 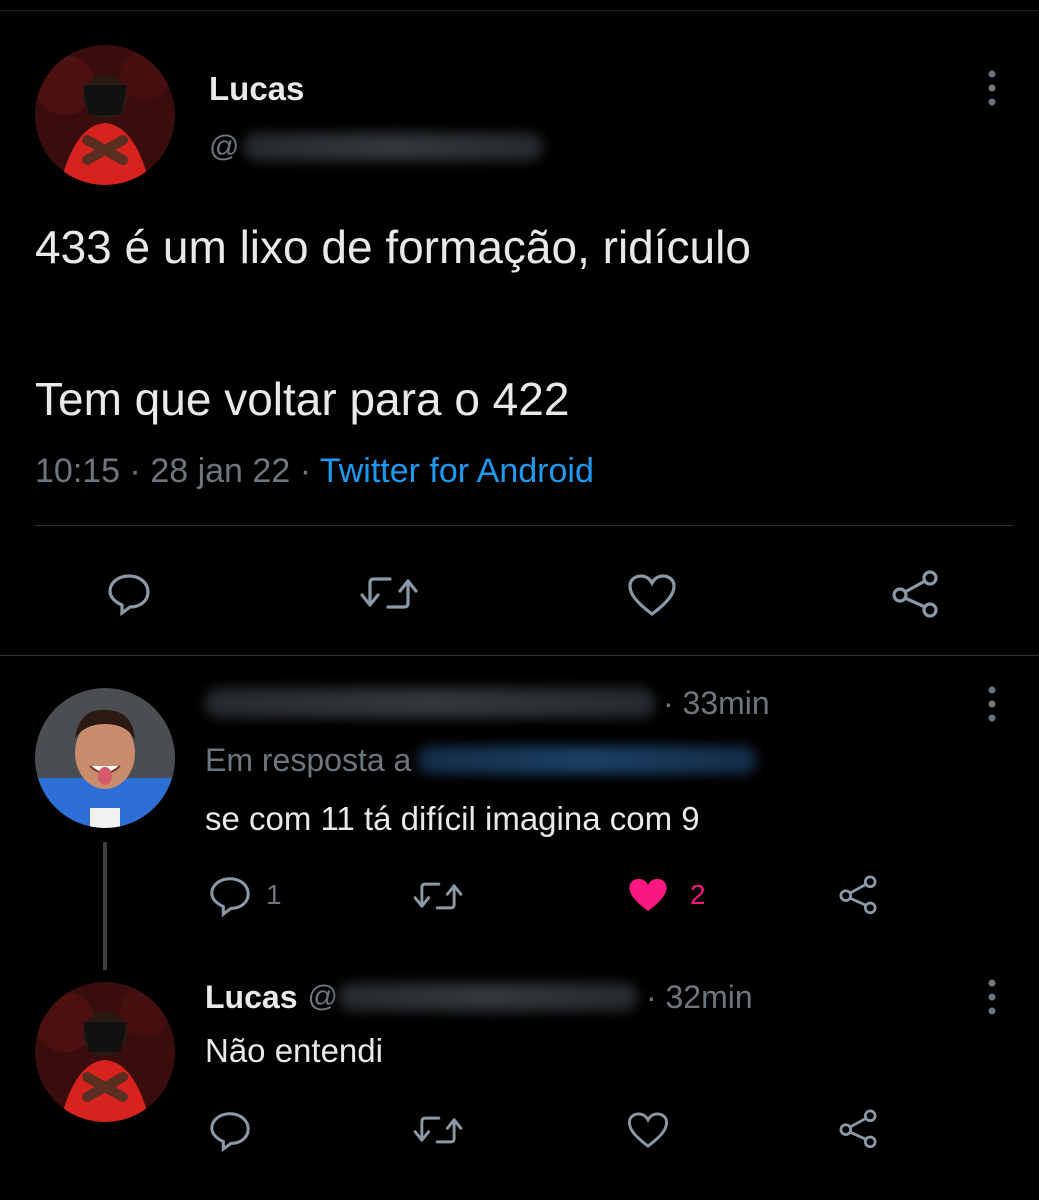 I want to click on tweet-source-link: Twitter for Android, so click(x=457, y=471).